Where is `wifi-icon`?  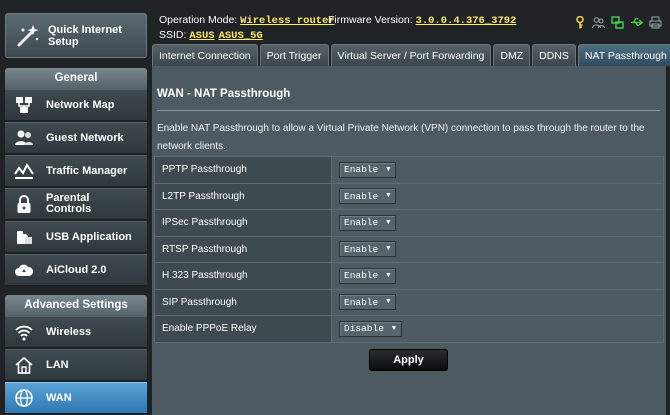
wifi-icon is located at coordinates (24, 332).